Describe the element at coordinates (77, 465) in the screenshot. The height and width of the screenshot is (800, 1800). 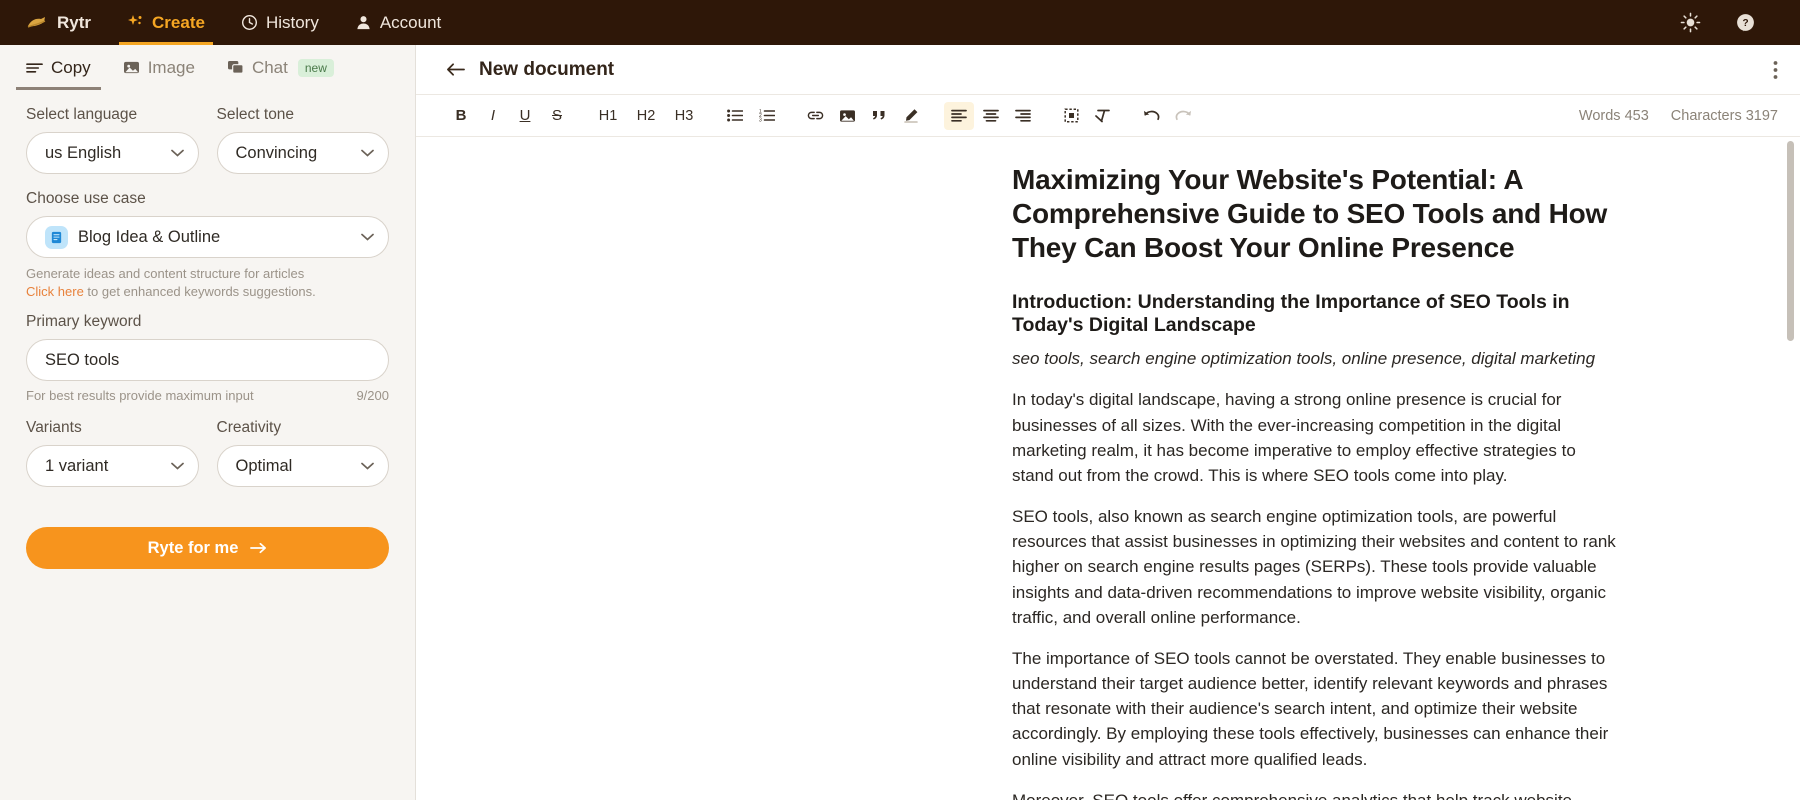
I see `variants-value: 1 variant` at that location.